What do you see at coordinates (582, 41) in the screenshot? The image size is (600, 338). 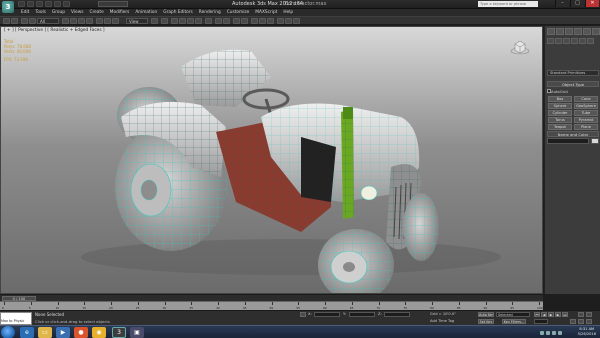 I see `helpers-icon` at bounding box center [582, 41].